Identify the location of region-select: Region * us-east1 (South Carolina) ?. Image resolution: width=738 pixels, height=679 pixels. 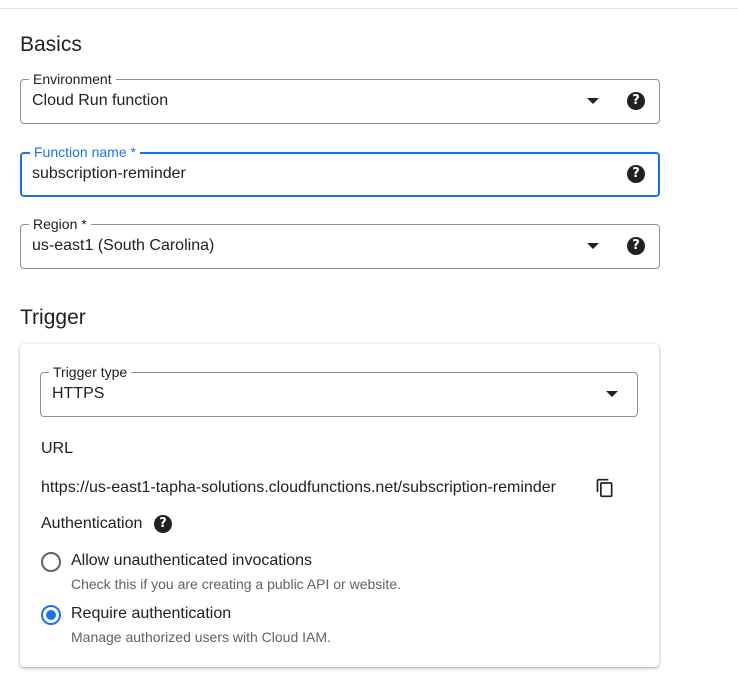
(340, 242).